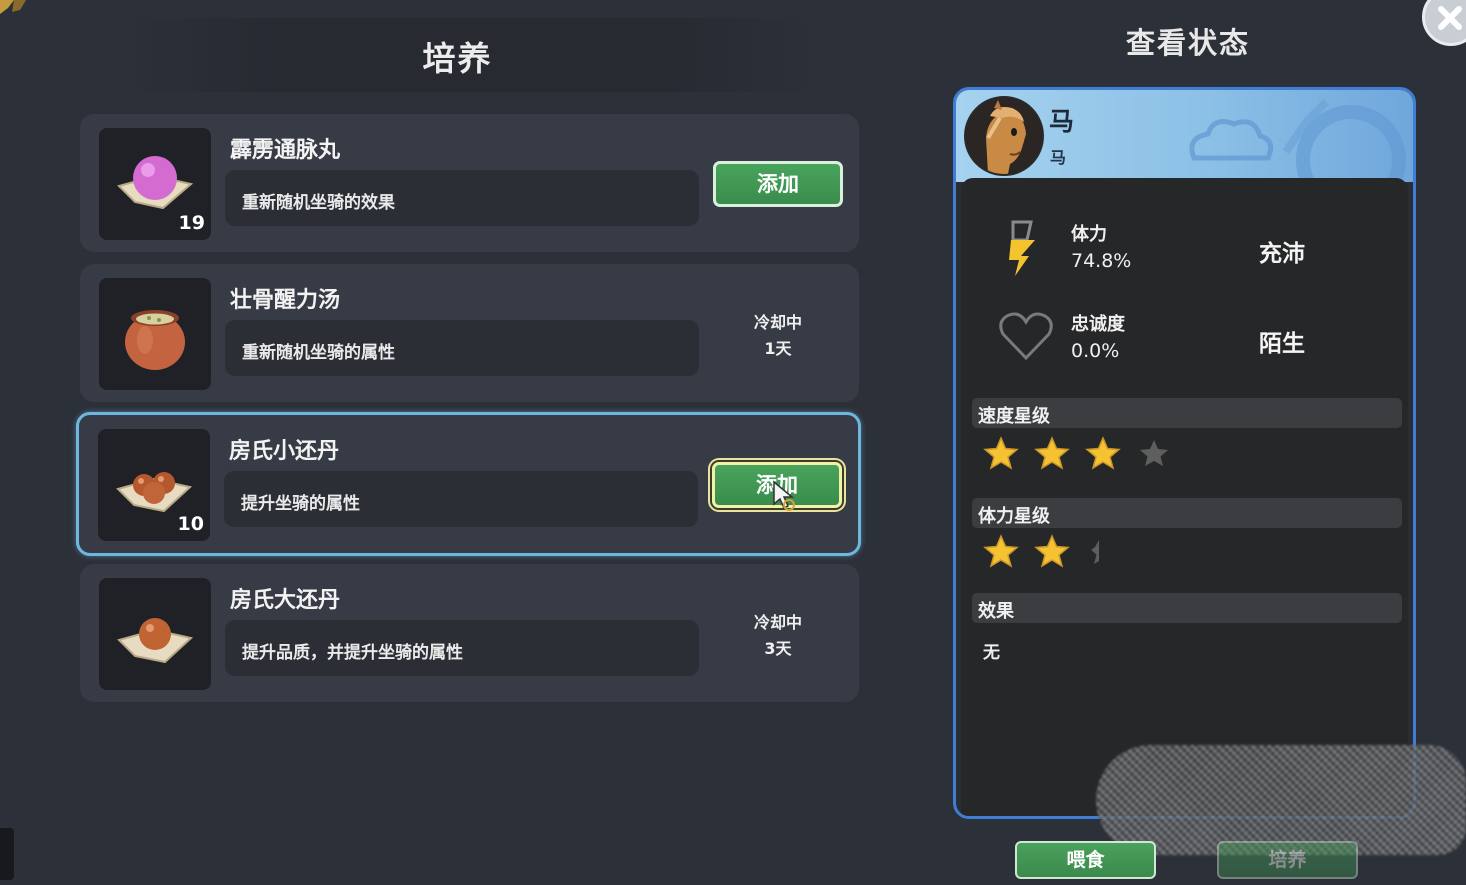  I want to click on item-desc-box: 提升坐骑的属性, so click(461, 499).